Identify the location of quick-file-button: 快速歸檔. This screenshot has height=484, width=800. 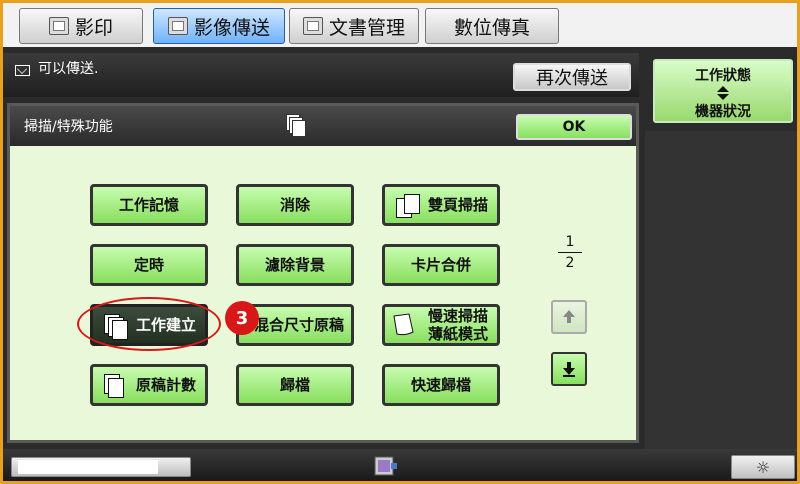
(441, 385).